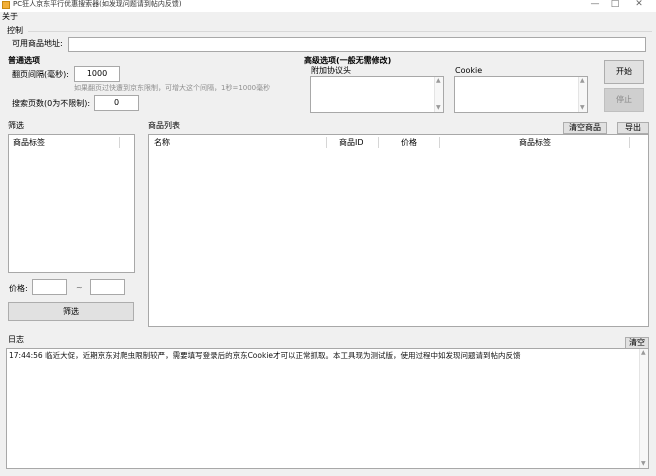  Describe the element at coordinates (6, 5) in the screenshot. I see `app-icon` at that location.